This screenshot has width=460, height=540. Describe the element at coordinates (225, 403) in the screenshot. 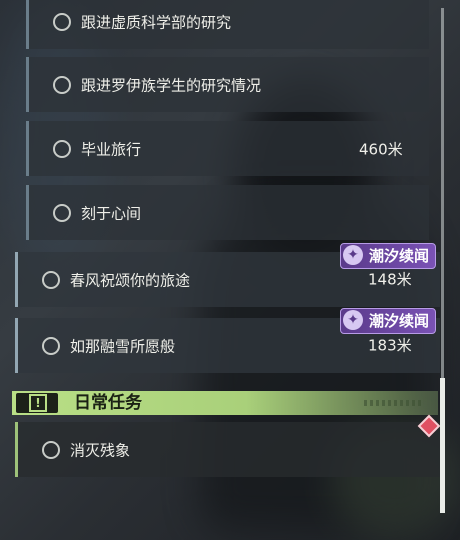

I see `daily-quest-section-header: ! 日常任务` at that location.